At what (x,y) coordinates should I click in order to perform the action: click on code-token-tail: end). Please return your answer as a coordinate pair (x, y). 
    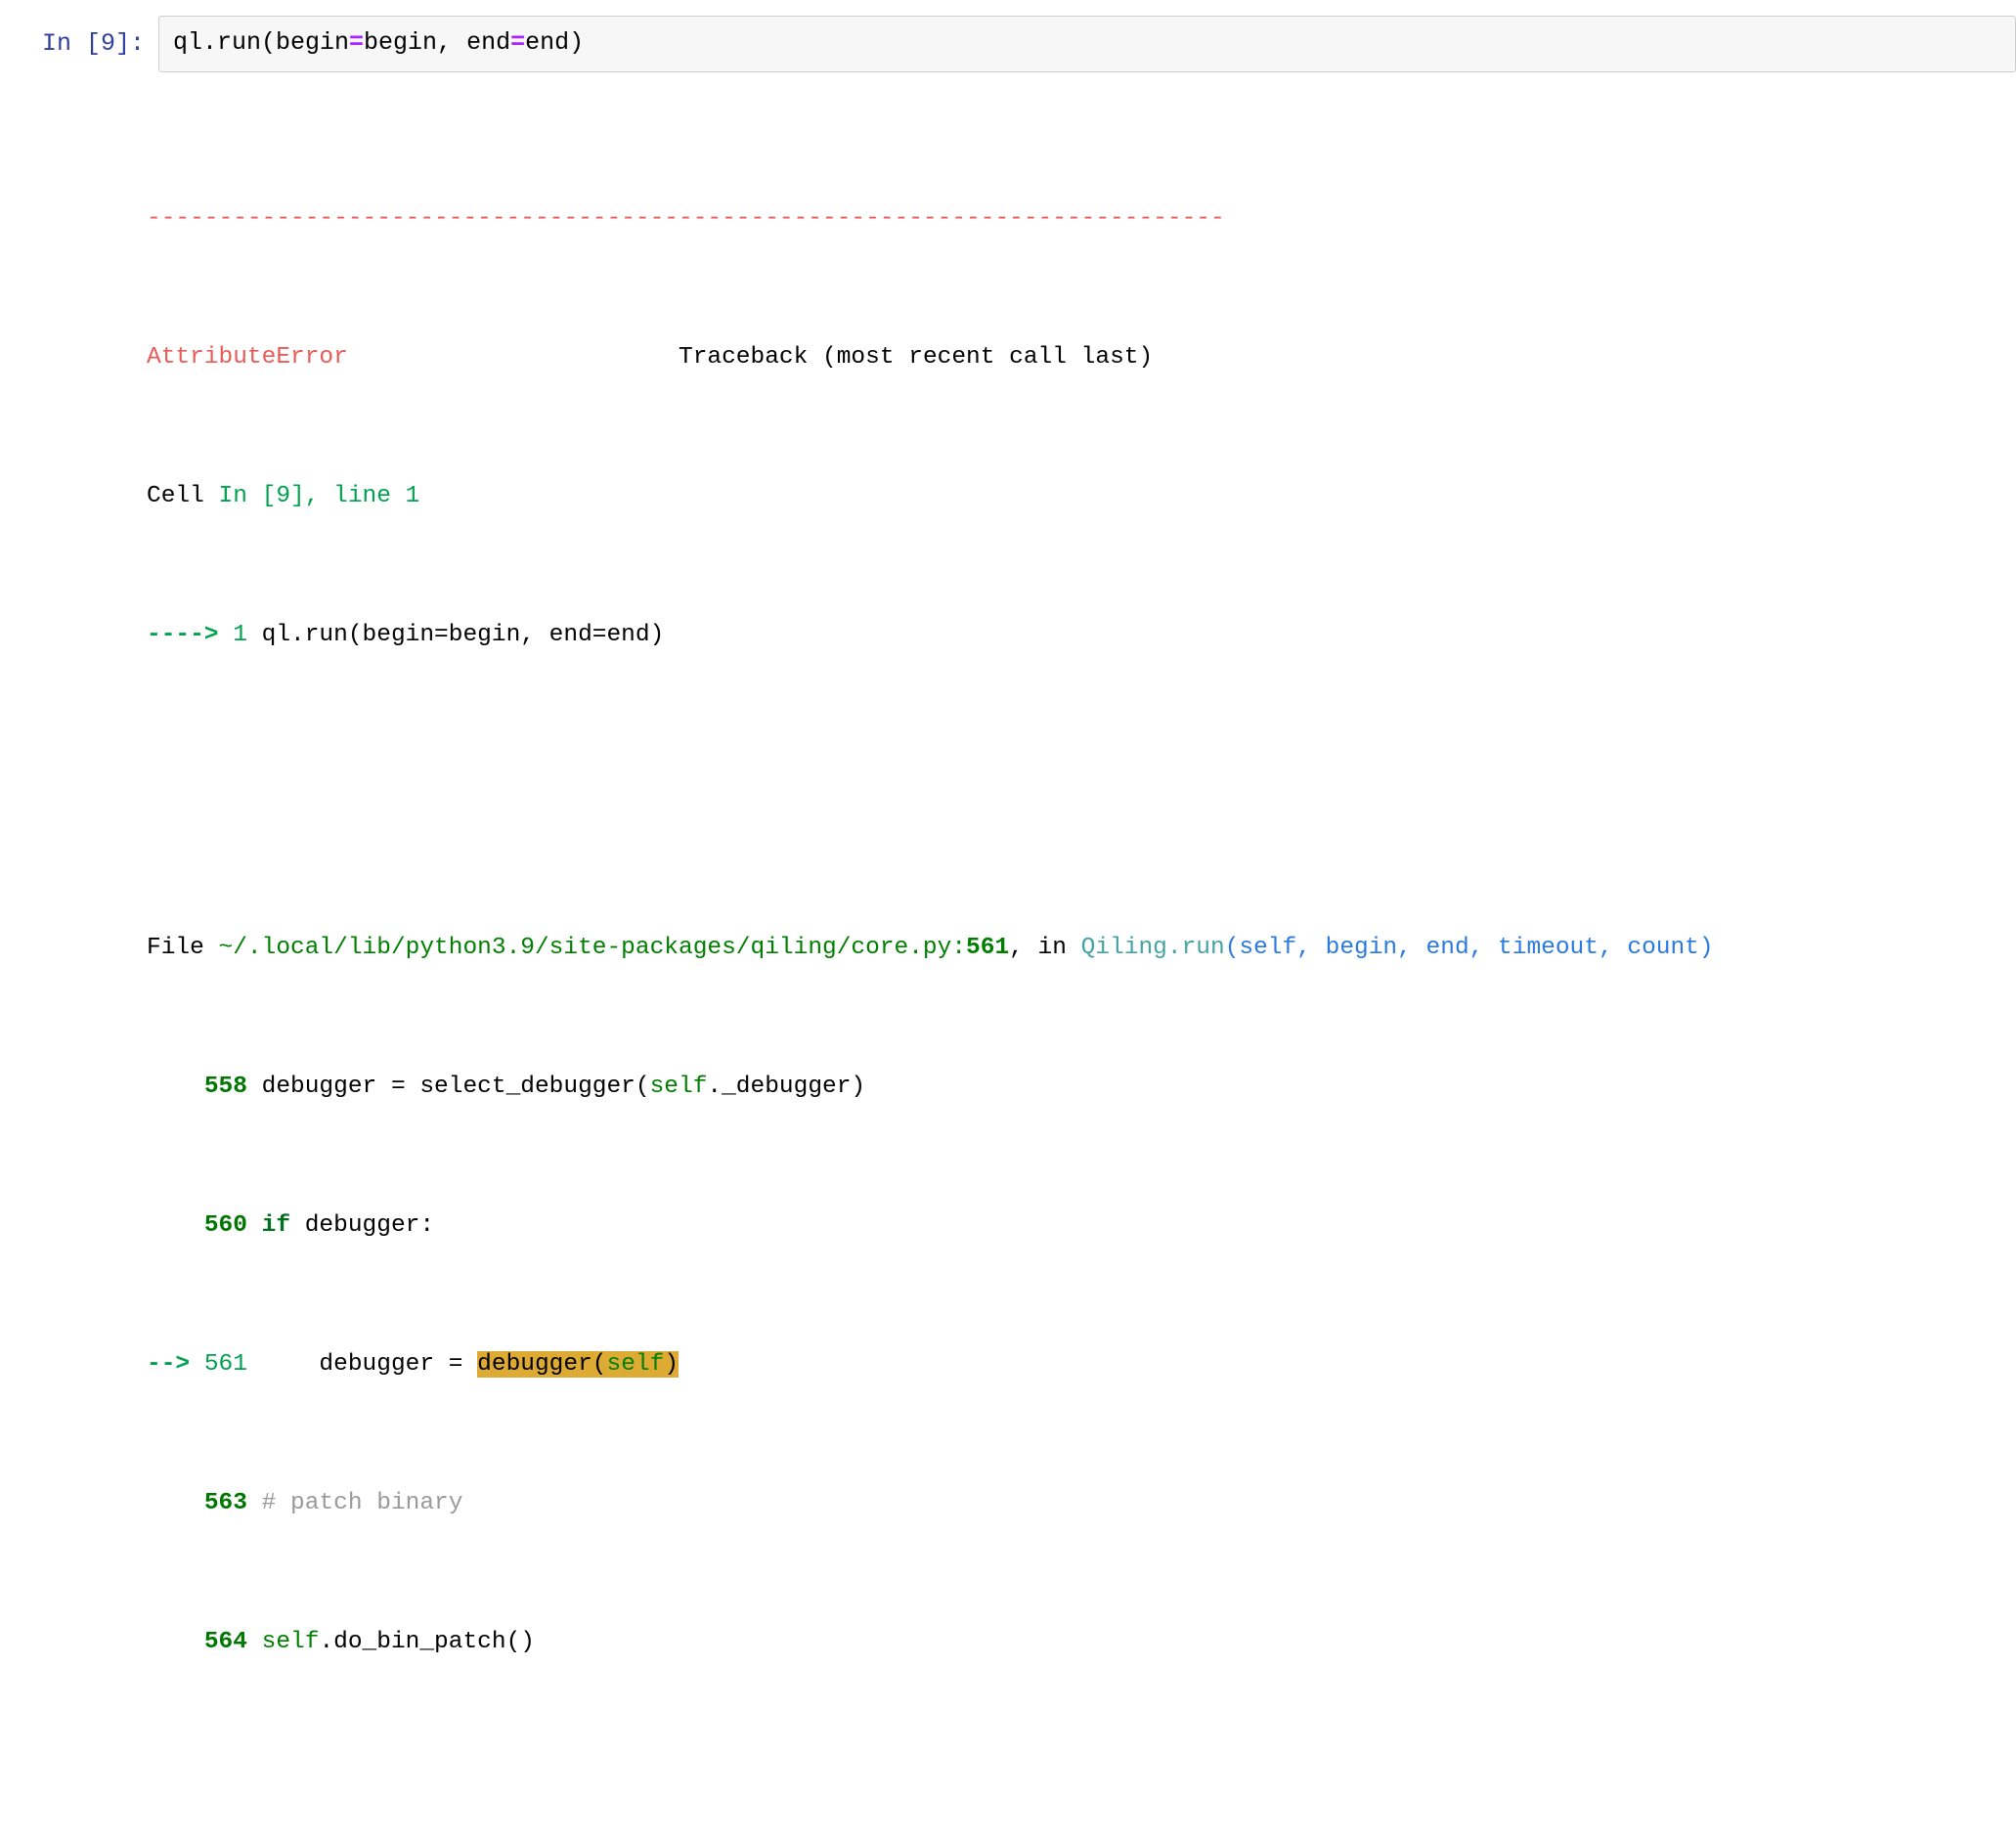
    Looking at the image, I should click on (555, 42).